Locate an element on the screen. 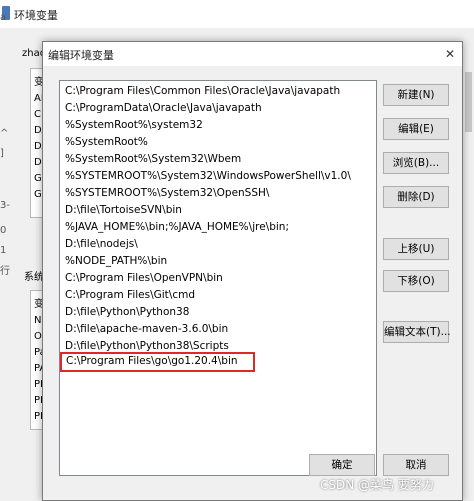 The image size is (474, 501). list-item: %NODE_PATH%\bin is located at coordinates (218, 261).